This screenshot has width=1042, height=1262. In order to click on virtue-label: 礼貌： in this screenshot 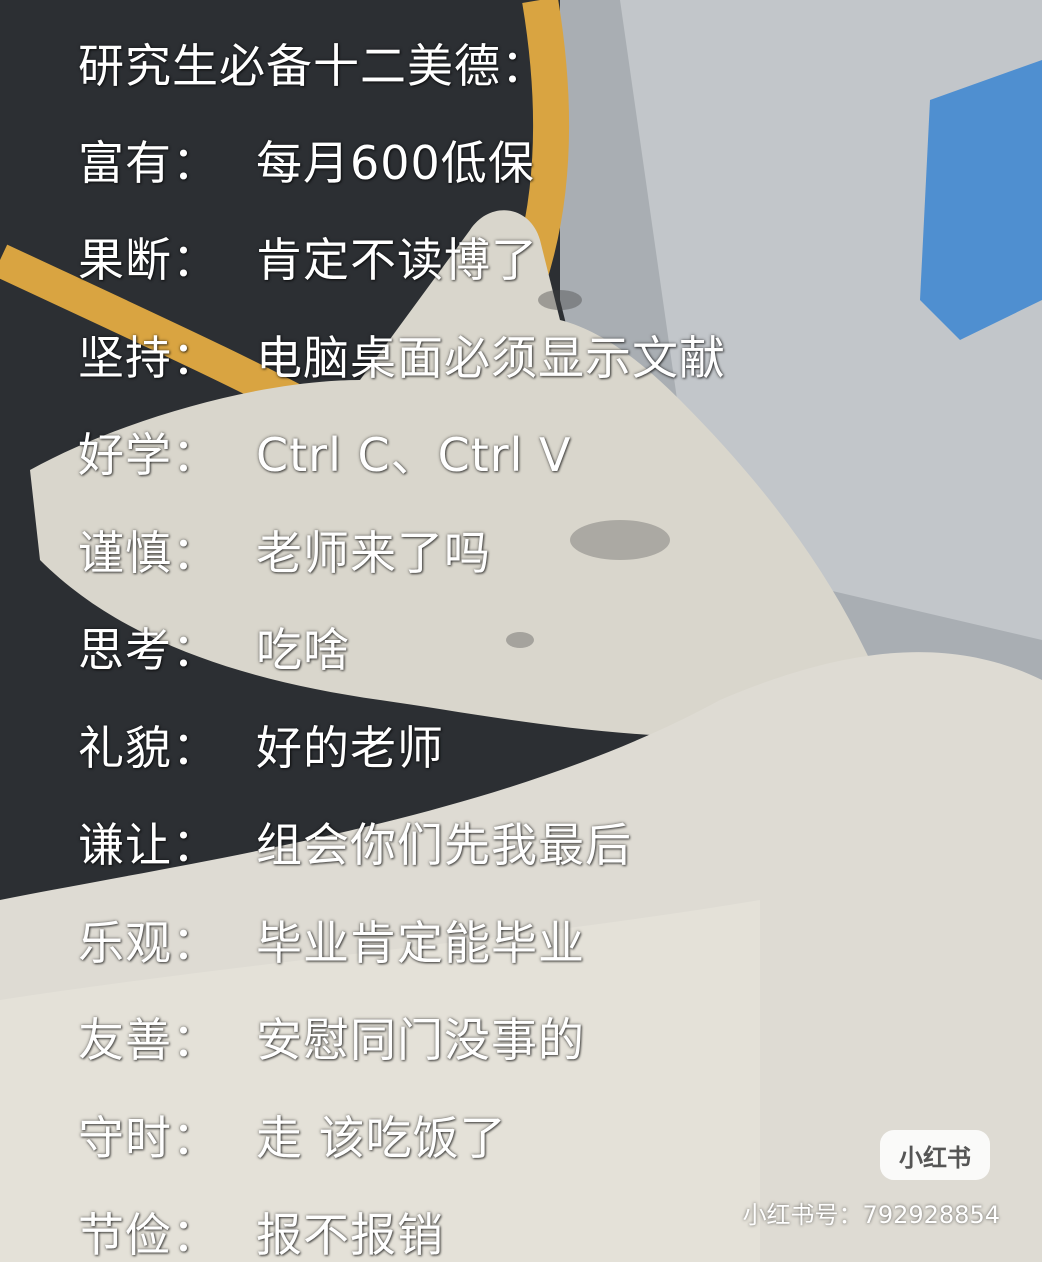, I will do `click(148, 747)`.